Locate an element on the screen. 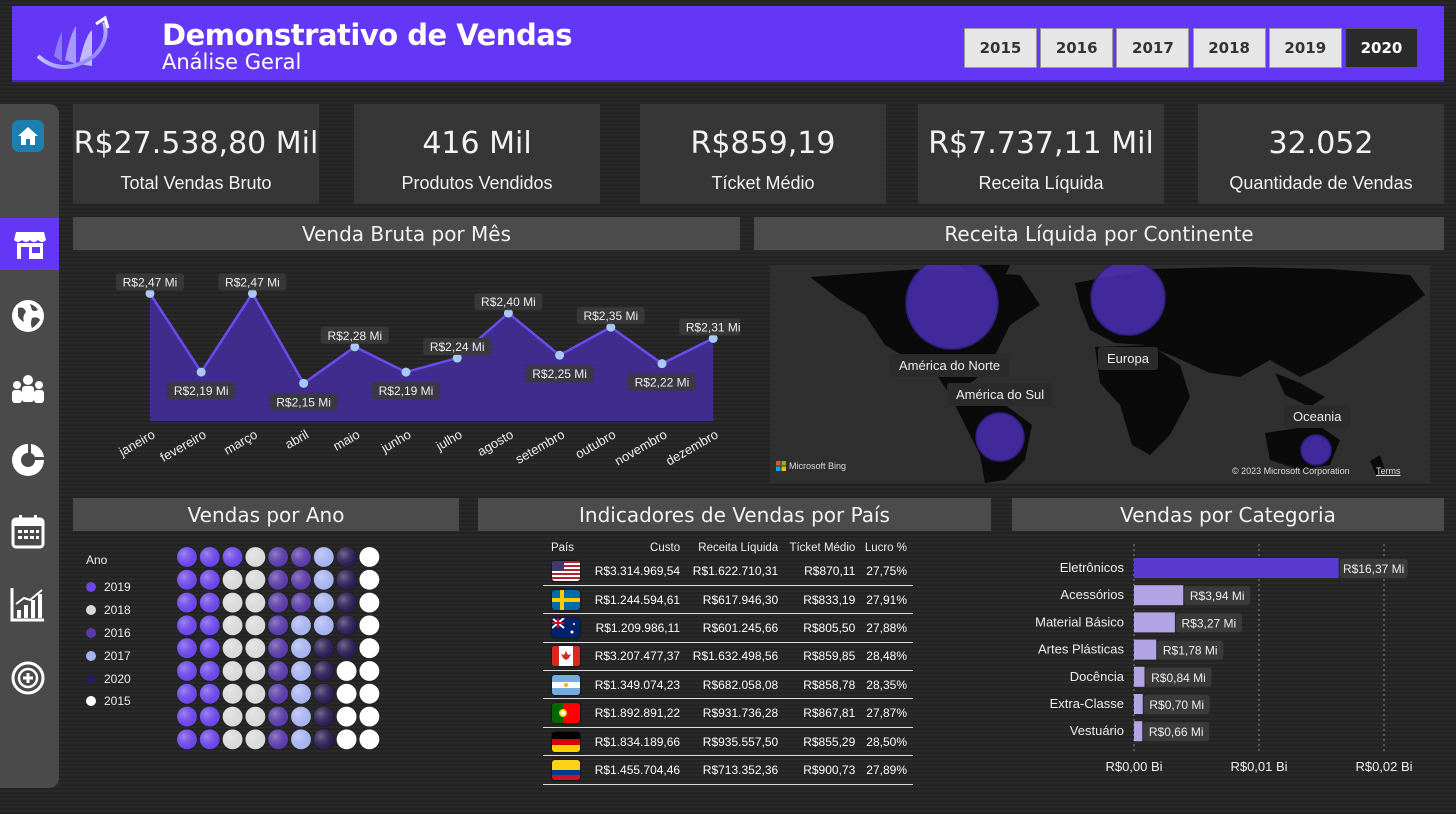 This screenshot has height=814, width=1456. data-label-julho: R$2,24 Mi is located at coordinates (457, 347).